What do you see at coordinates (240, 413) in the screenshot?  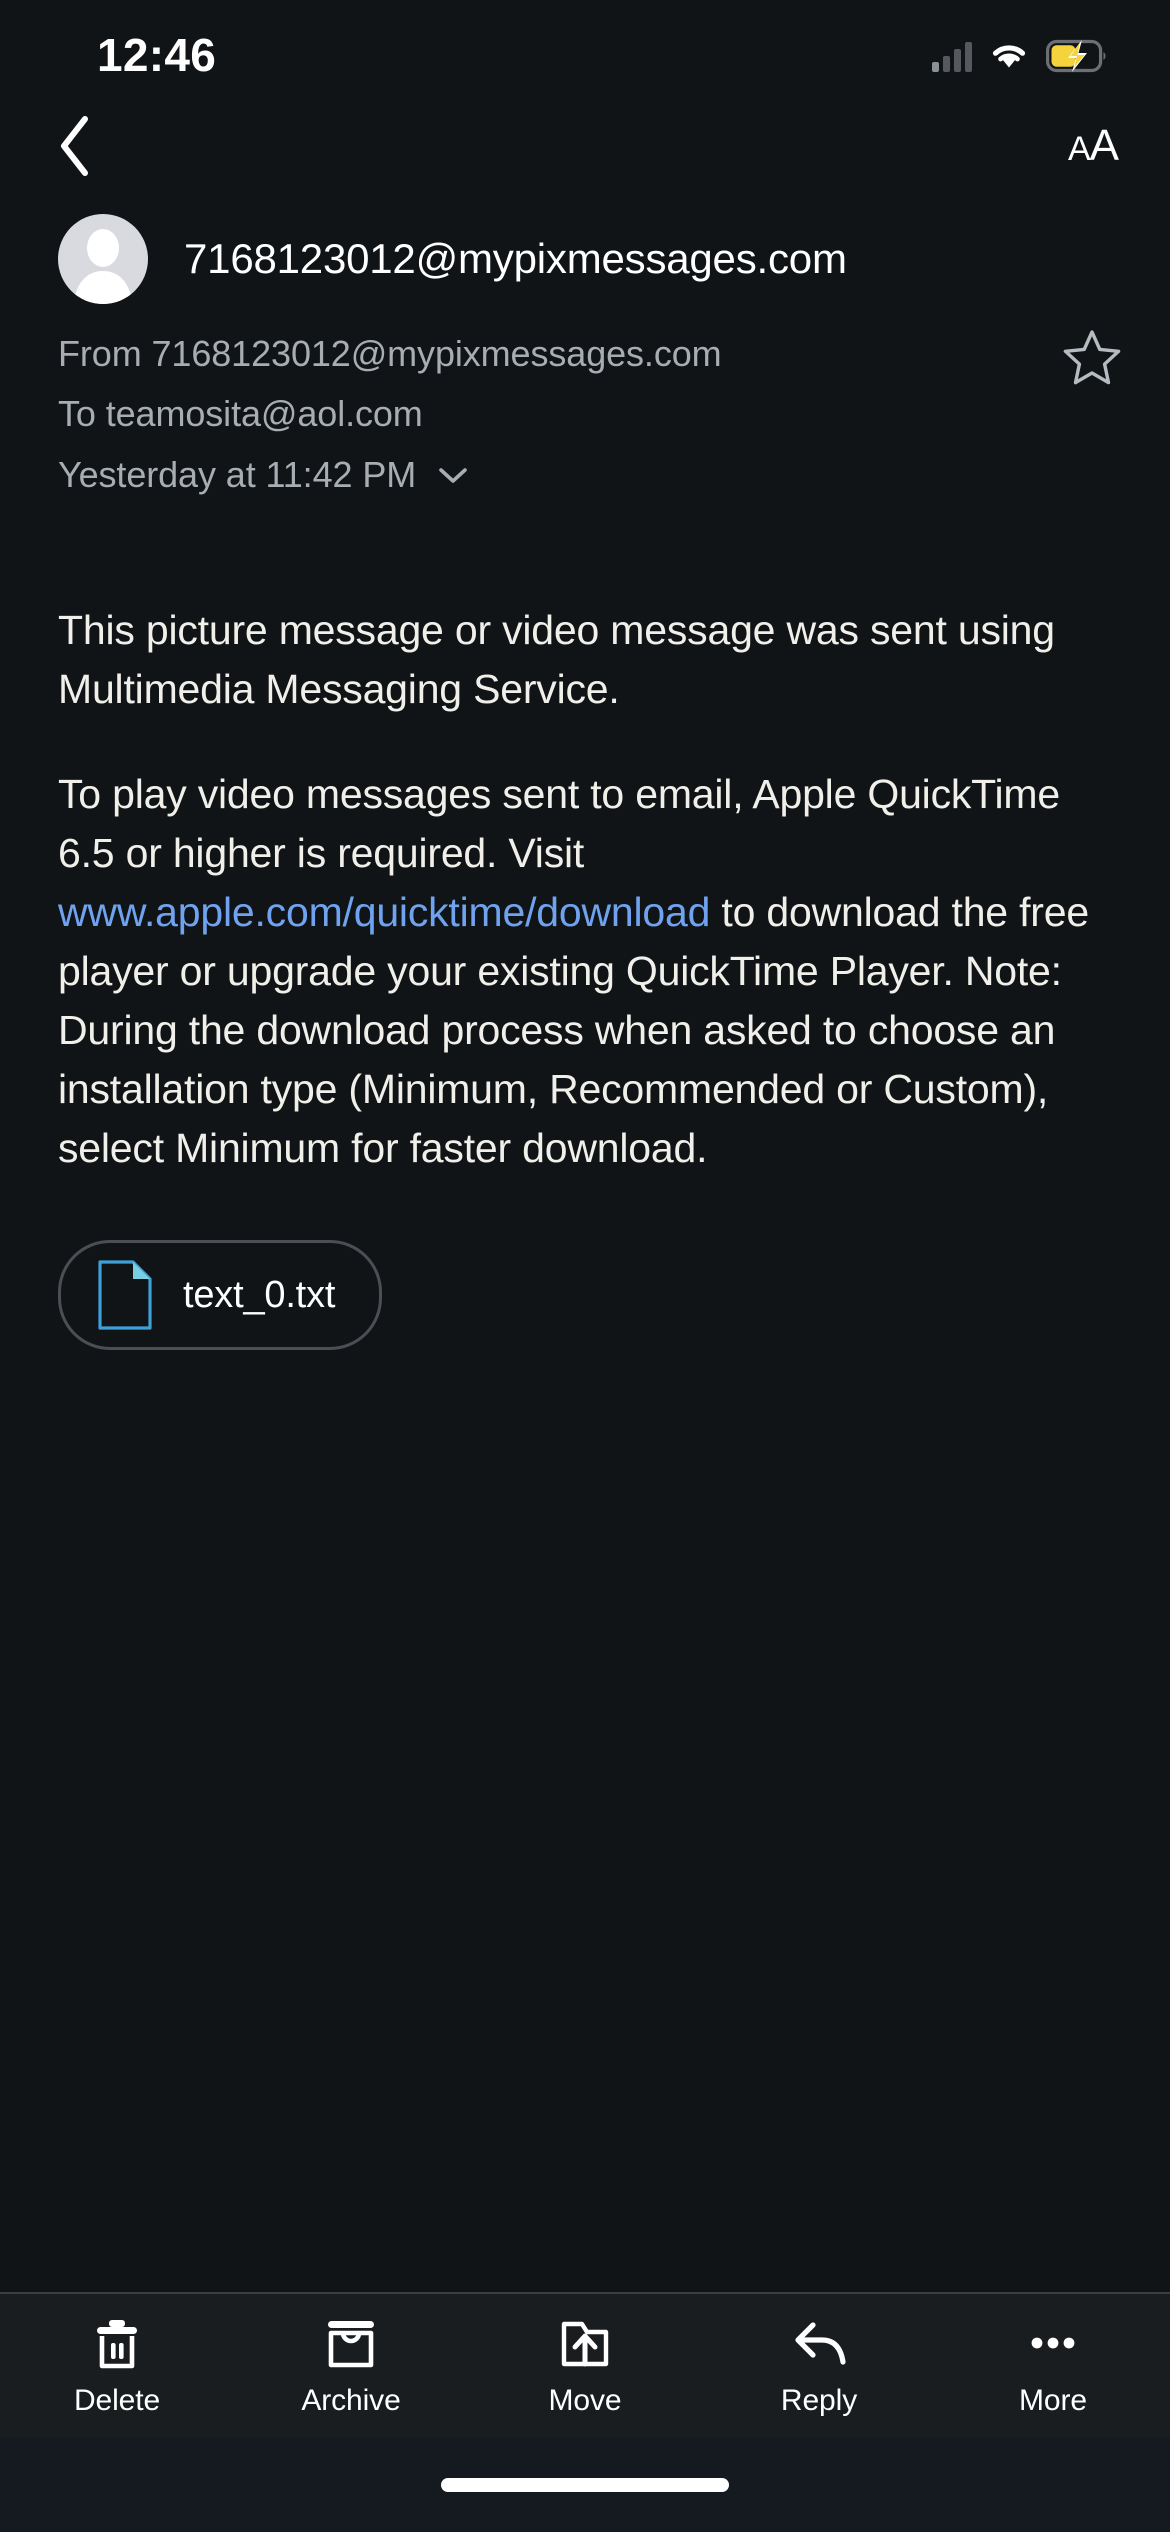 I see `to-line: To teamosita@aol.com` at bounding box center [240, 413].